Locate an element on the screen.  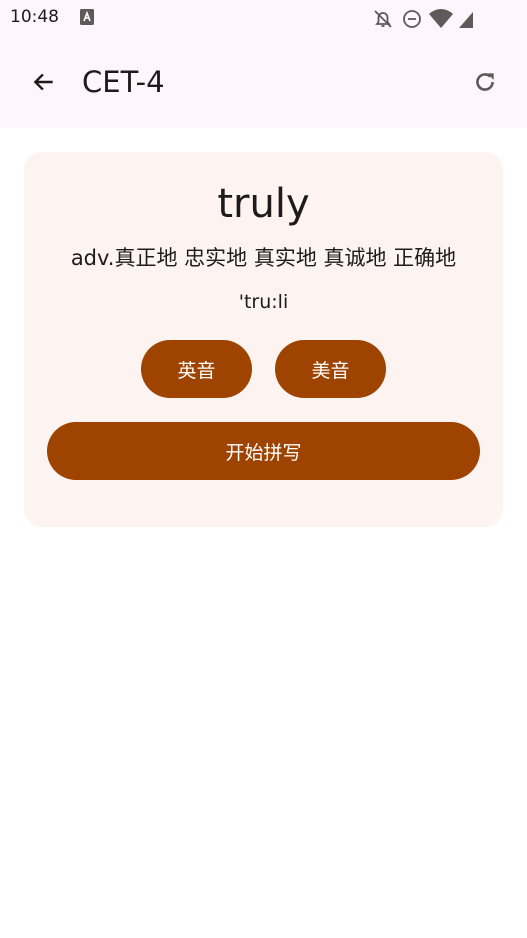
status-icons is located at coordinates (433, 21).